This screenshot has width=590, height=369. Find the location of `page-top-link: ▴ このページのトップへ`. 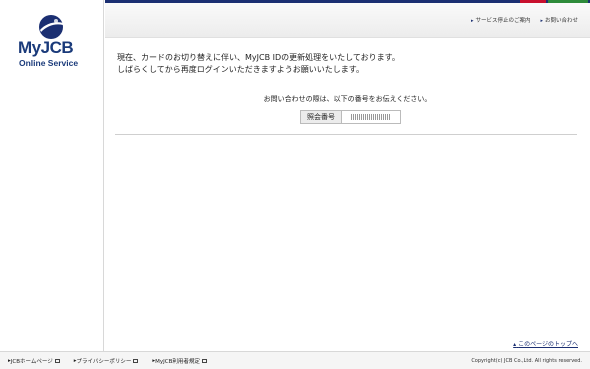

page-top-link: ▴ このページのトップへ is located at coordinates (545, 343).